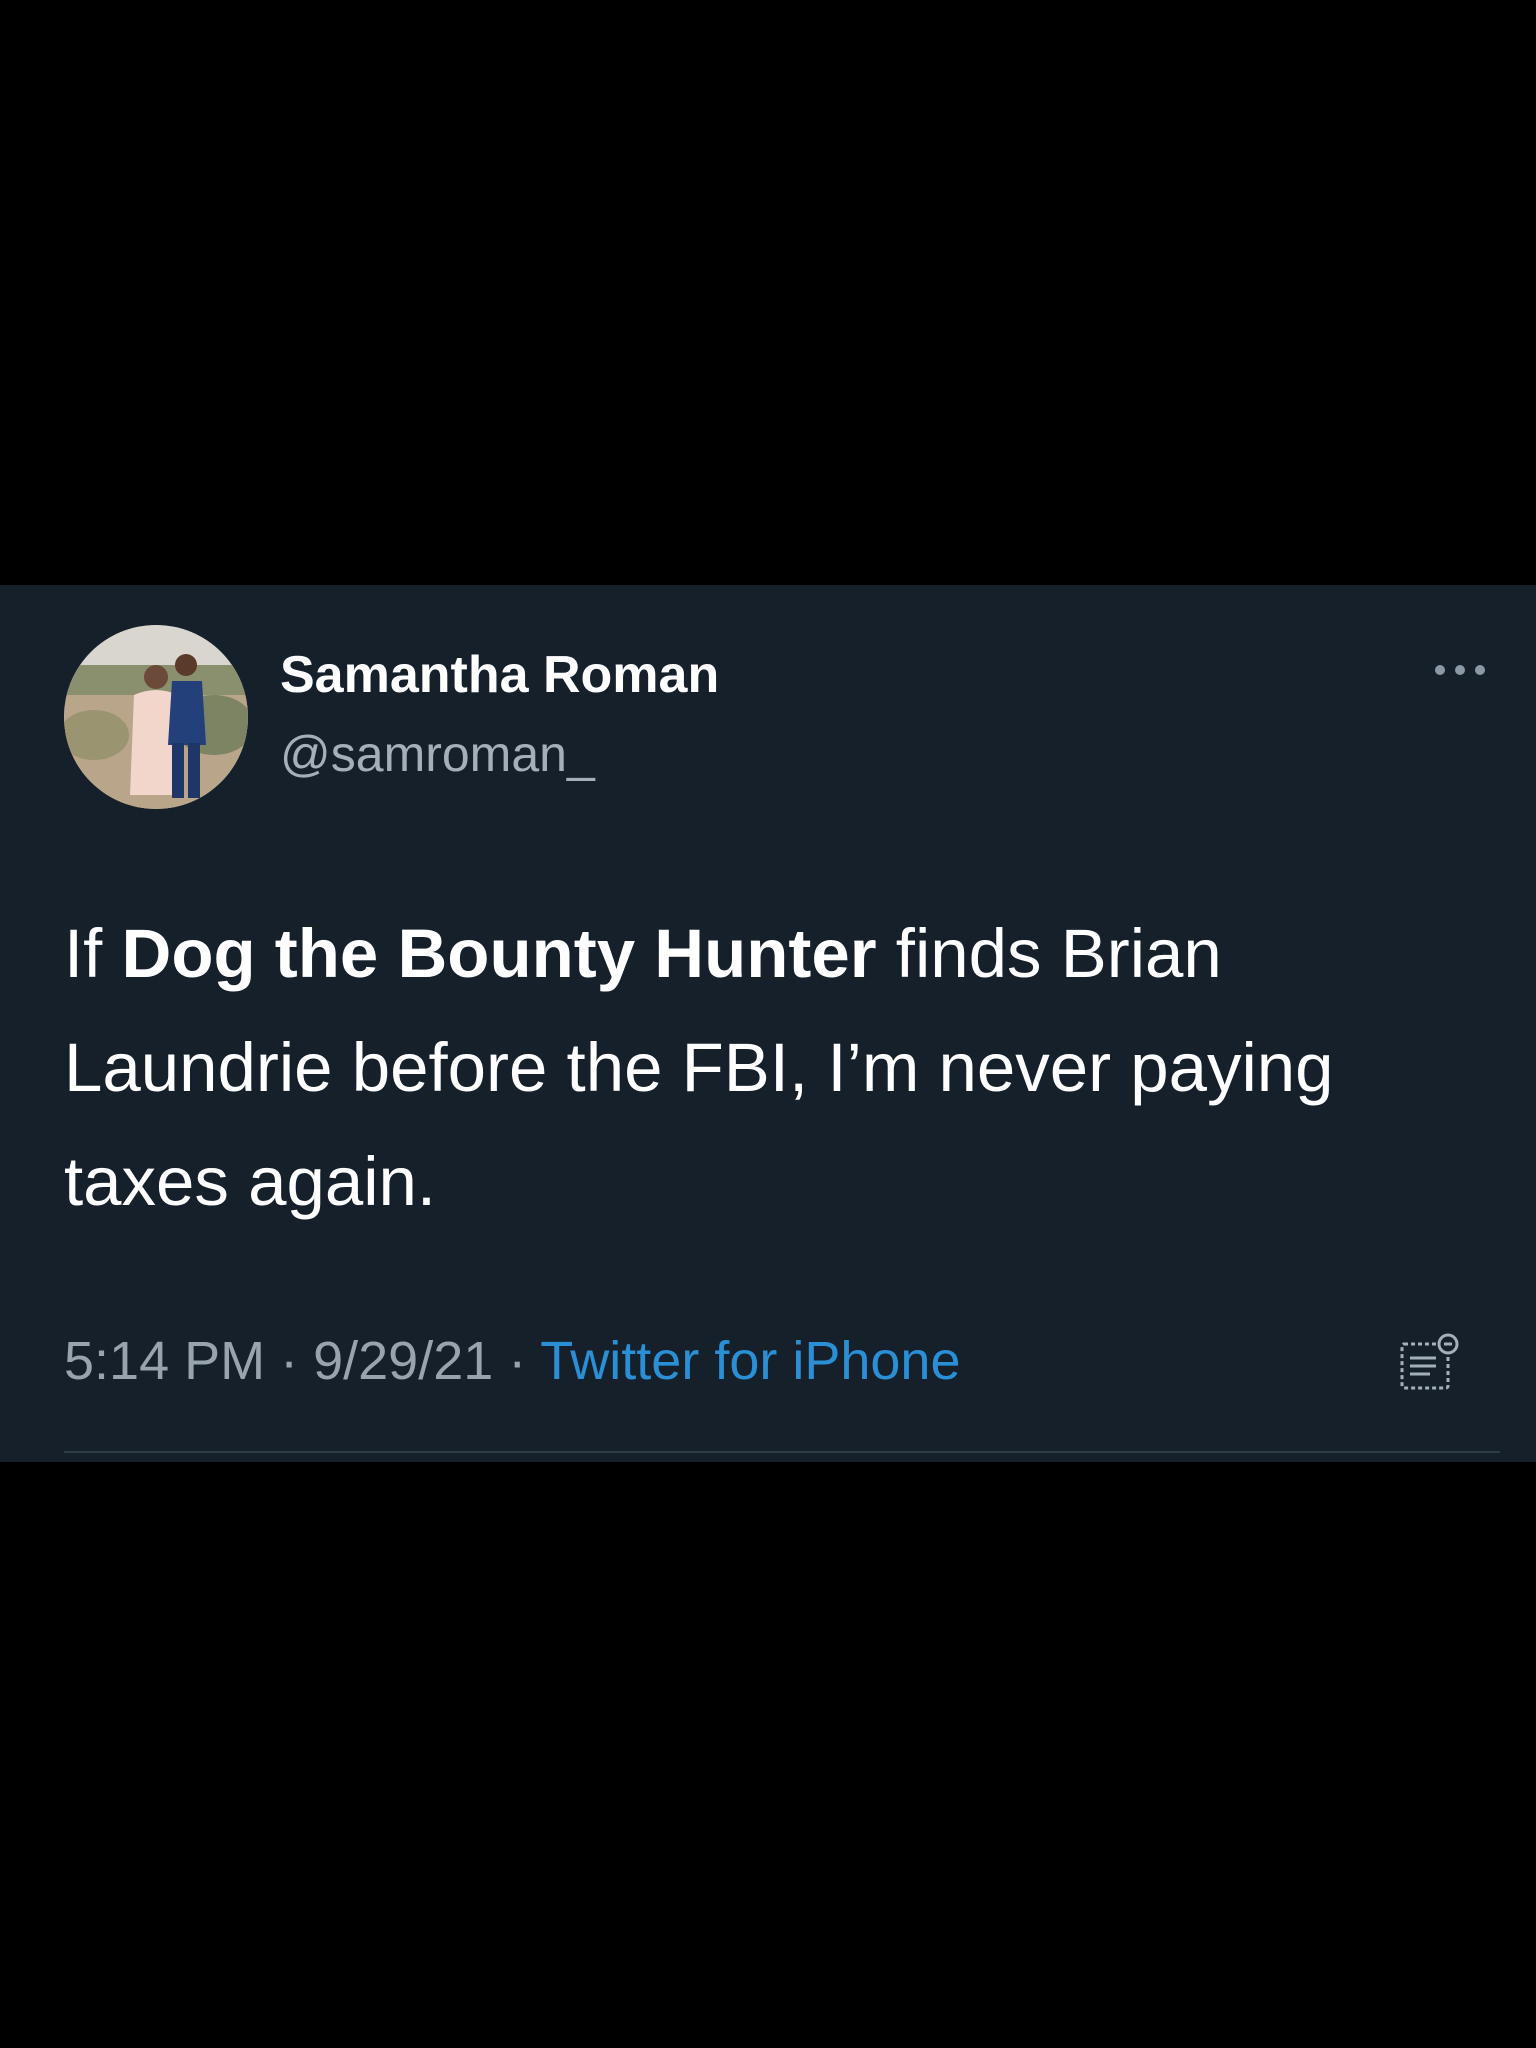  I want to click on tweet-time: 5:14 PM, so click(164, 1361).